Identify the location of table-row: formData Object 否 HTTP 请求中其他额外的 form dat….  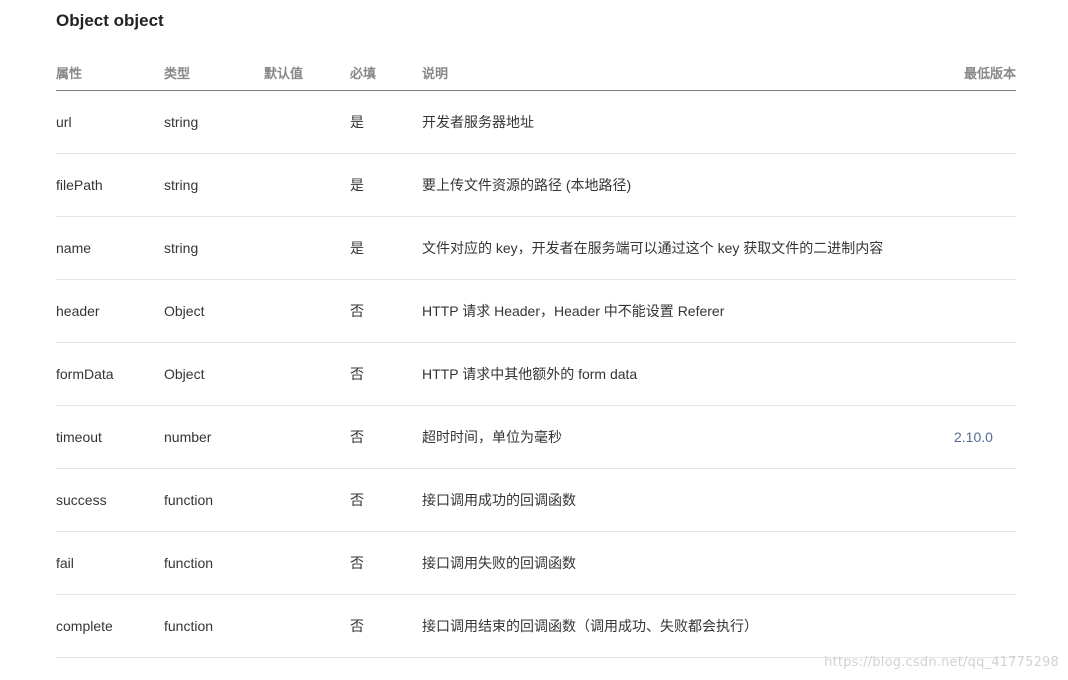
(536, 374).